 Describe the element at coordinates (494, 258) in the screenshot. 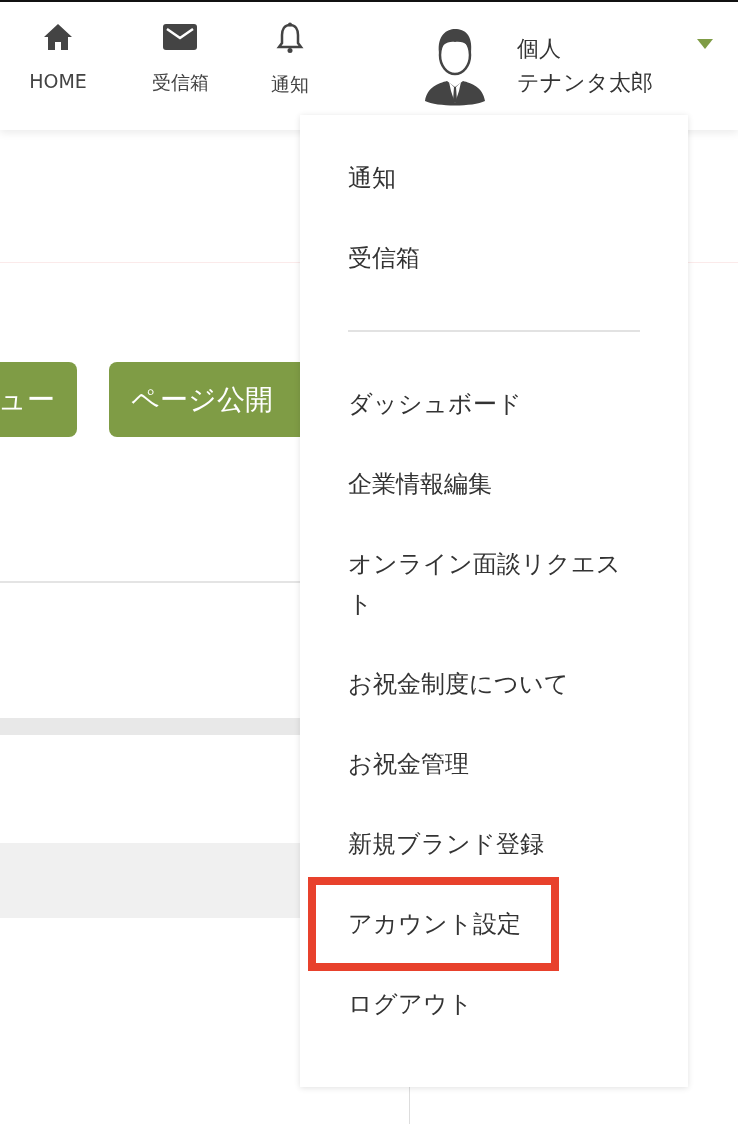

I see `menu-item: 受信箱` at that location.